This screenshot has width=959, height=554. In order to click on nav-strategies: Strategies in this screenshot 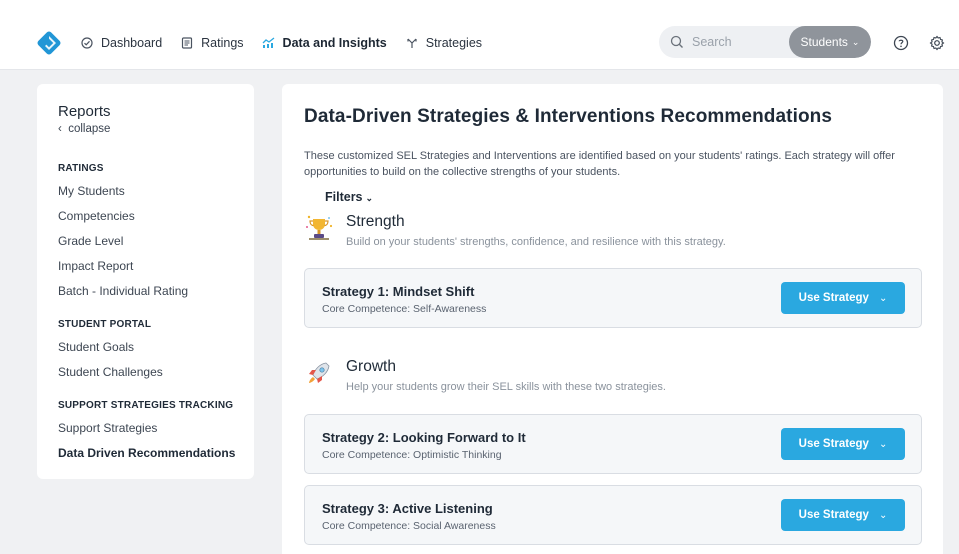, I will do `click(443, 43)`.